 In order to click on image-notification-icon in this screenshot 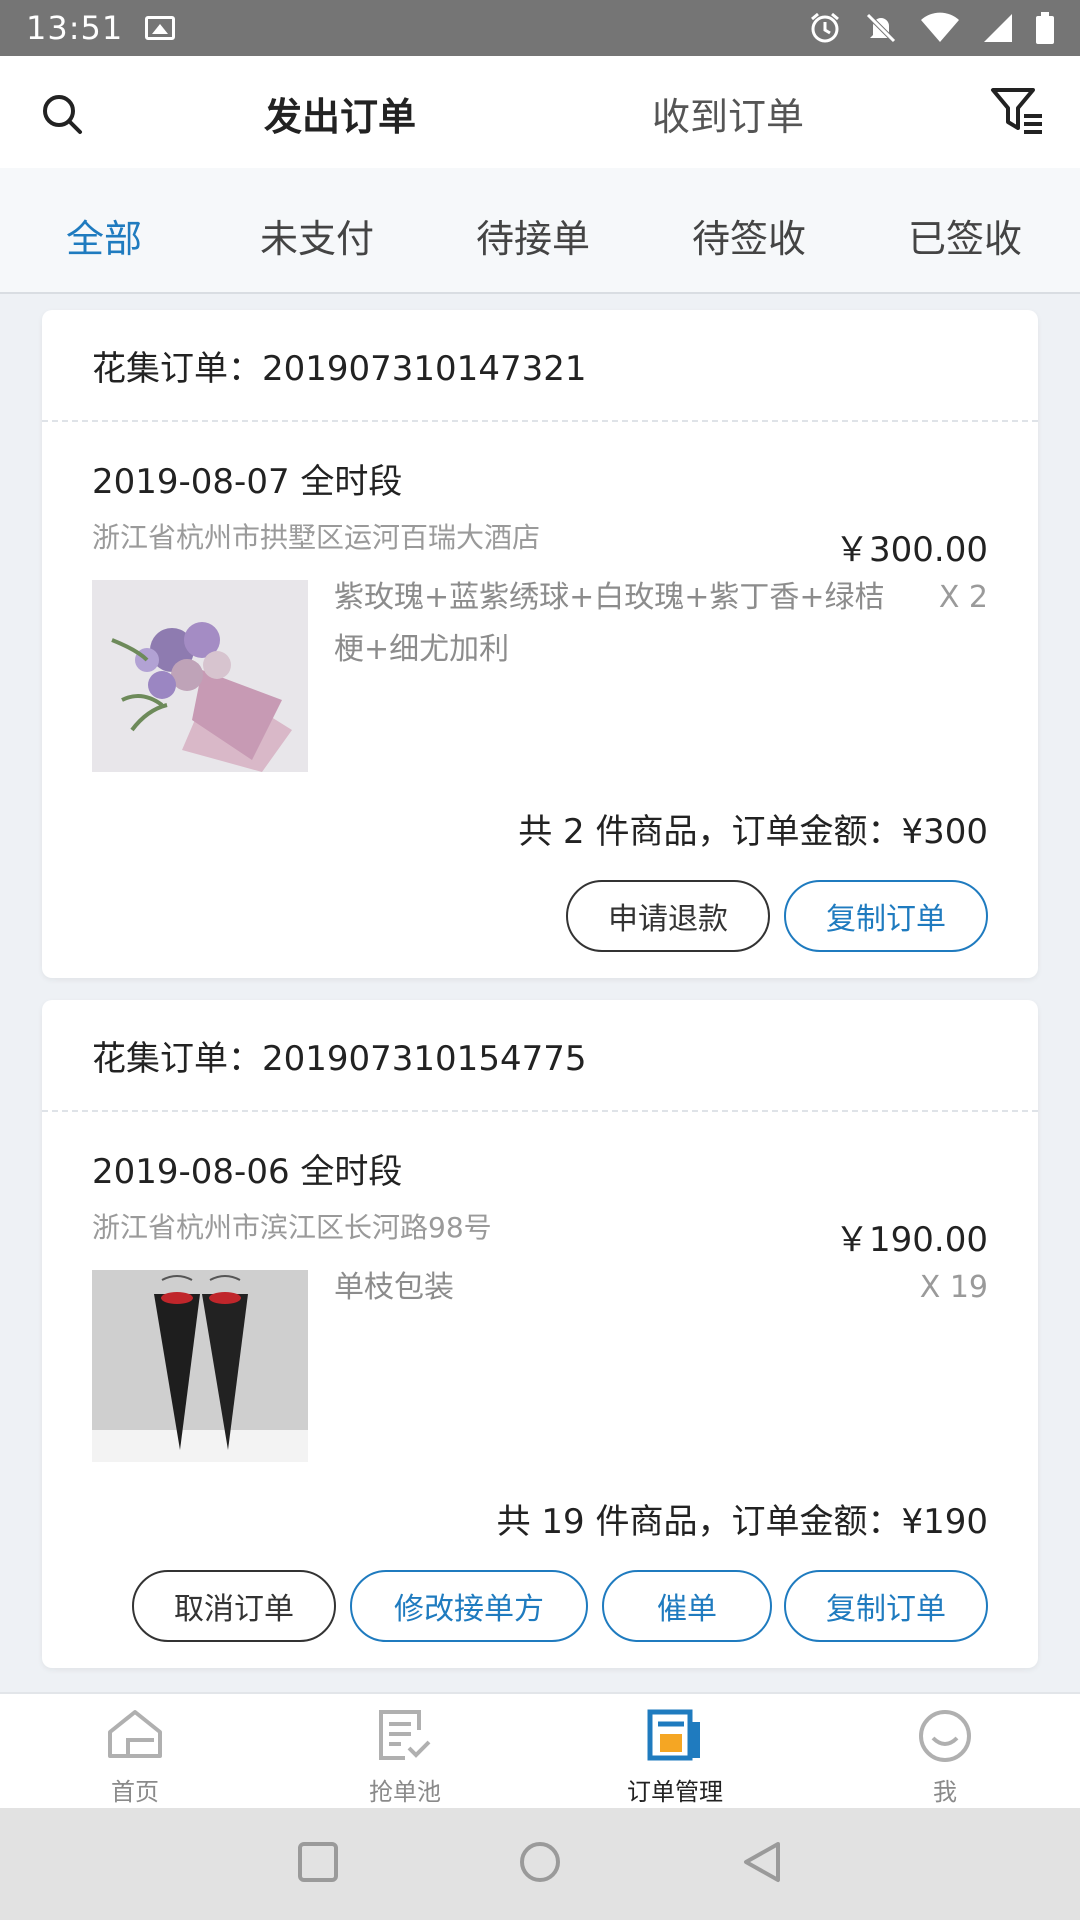, I will do `click(160, 28)`.